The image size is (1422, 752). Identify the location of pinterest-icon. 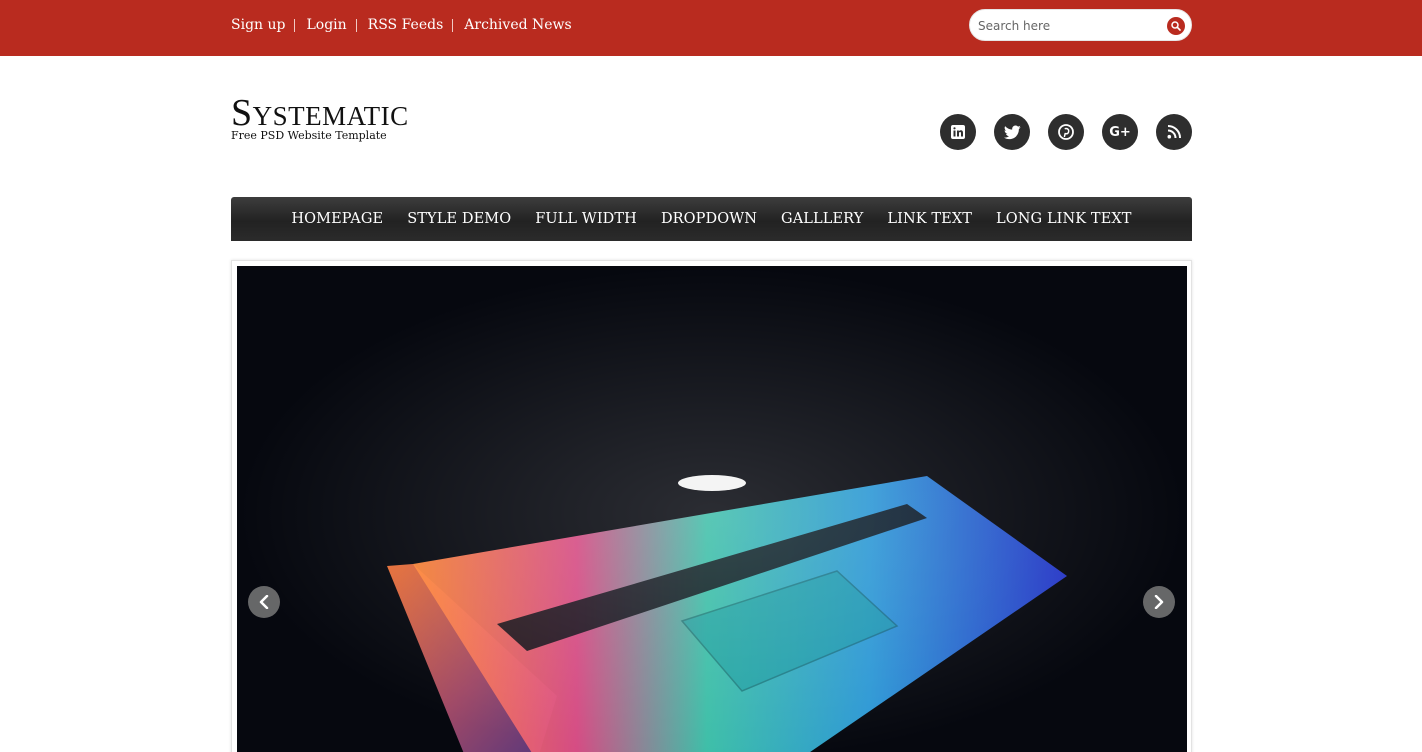
(1066, 132).